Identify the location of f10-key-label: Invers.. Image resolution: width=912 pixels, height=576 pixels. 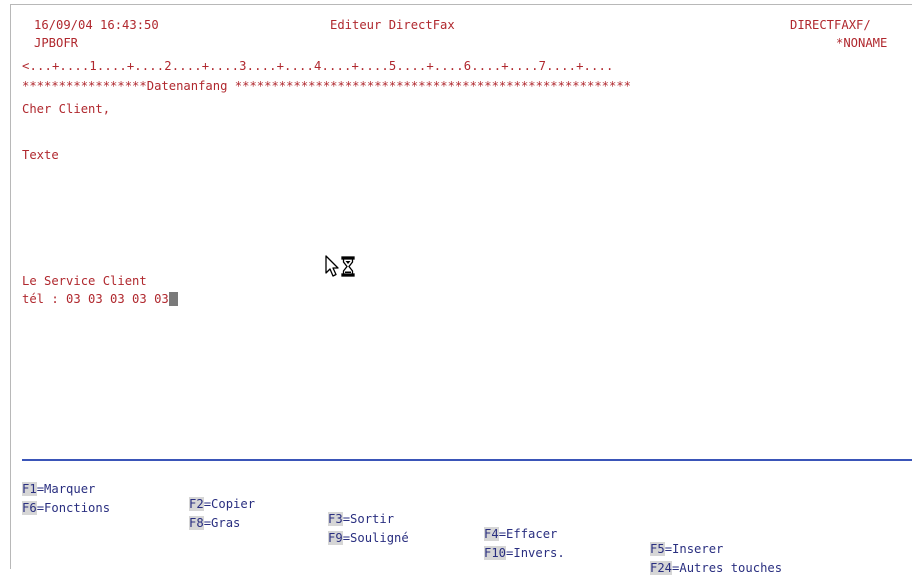
(539, 553).